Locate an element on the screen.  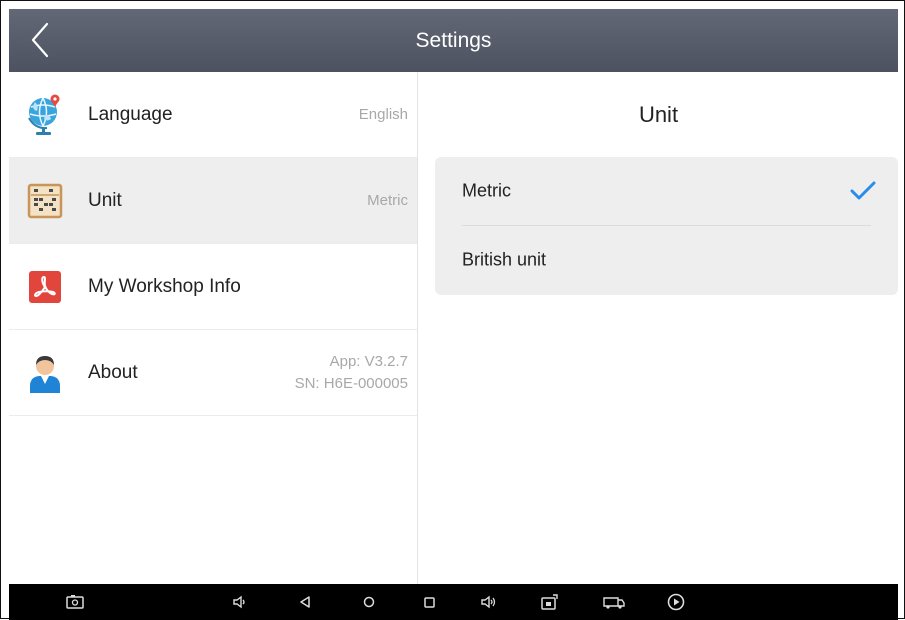
volume-down-button is located at coordinates (240, 602).